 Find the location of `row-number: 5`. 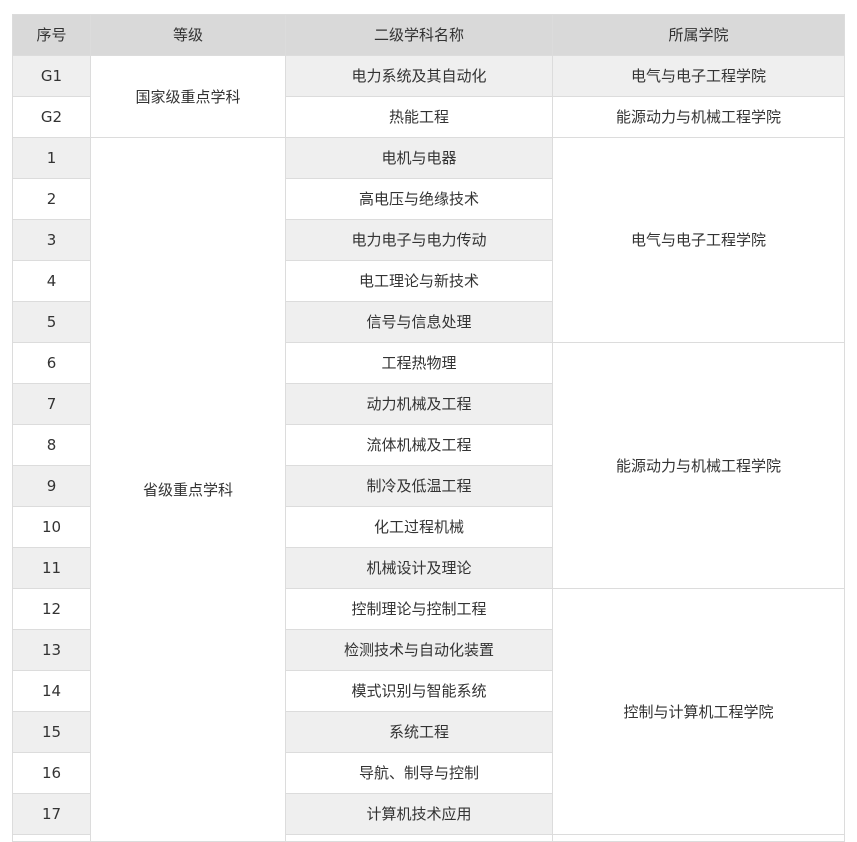

row-number: 5 is located at coordinates (51, 322).